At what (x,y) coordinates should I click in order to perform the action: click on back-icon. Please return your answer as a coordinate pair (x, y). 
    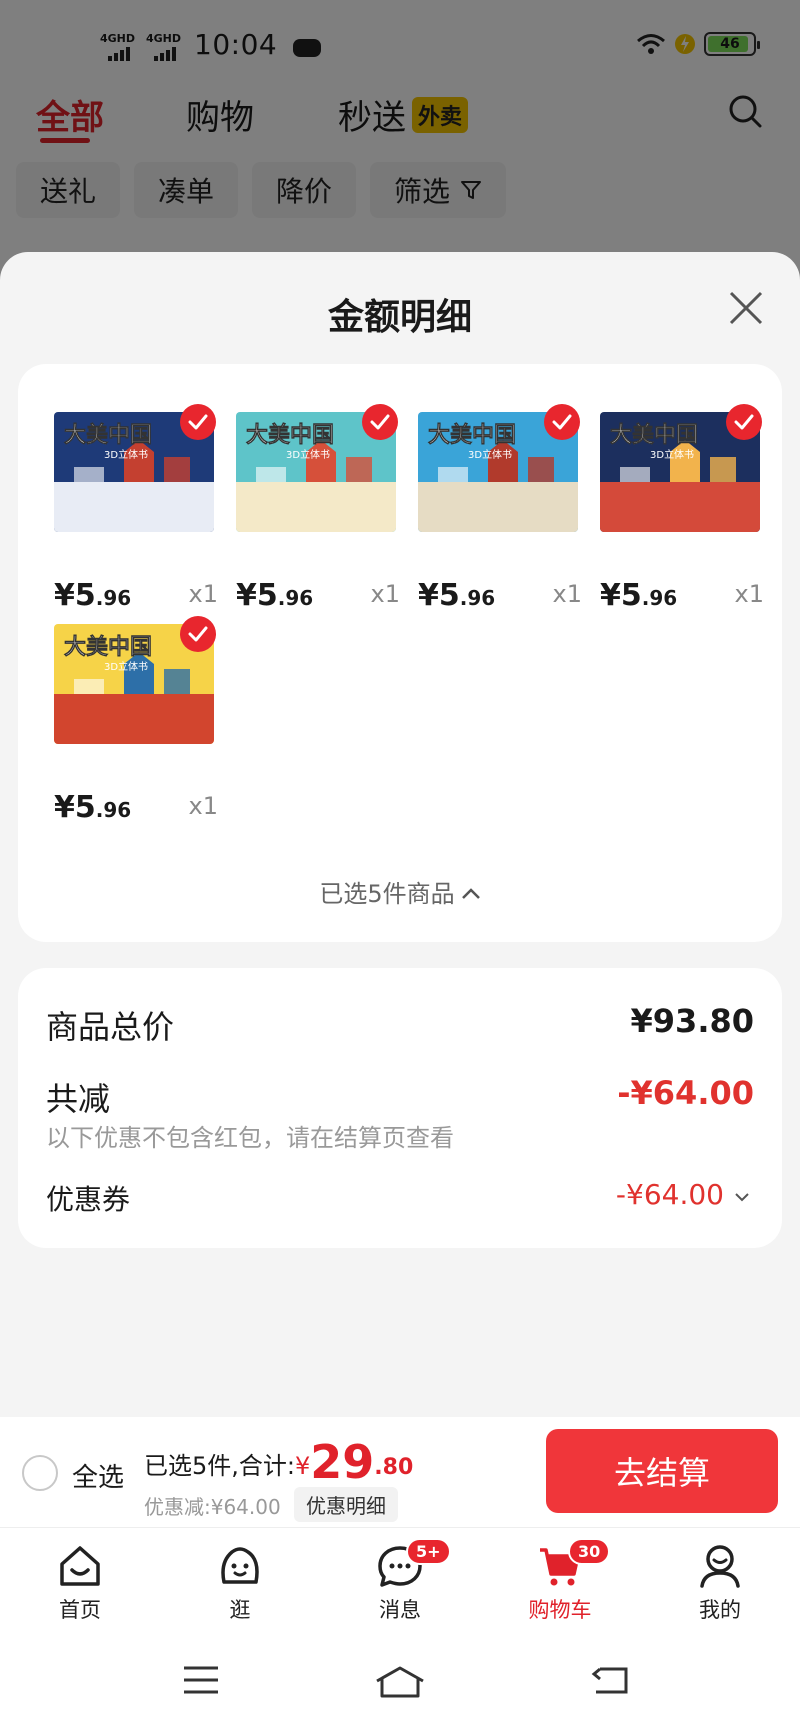
    Looking at the image, I should click on (610, 1680).